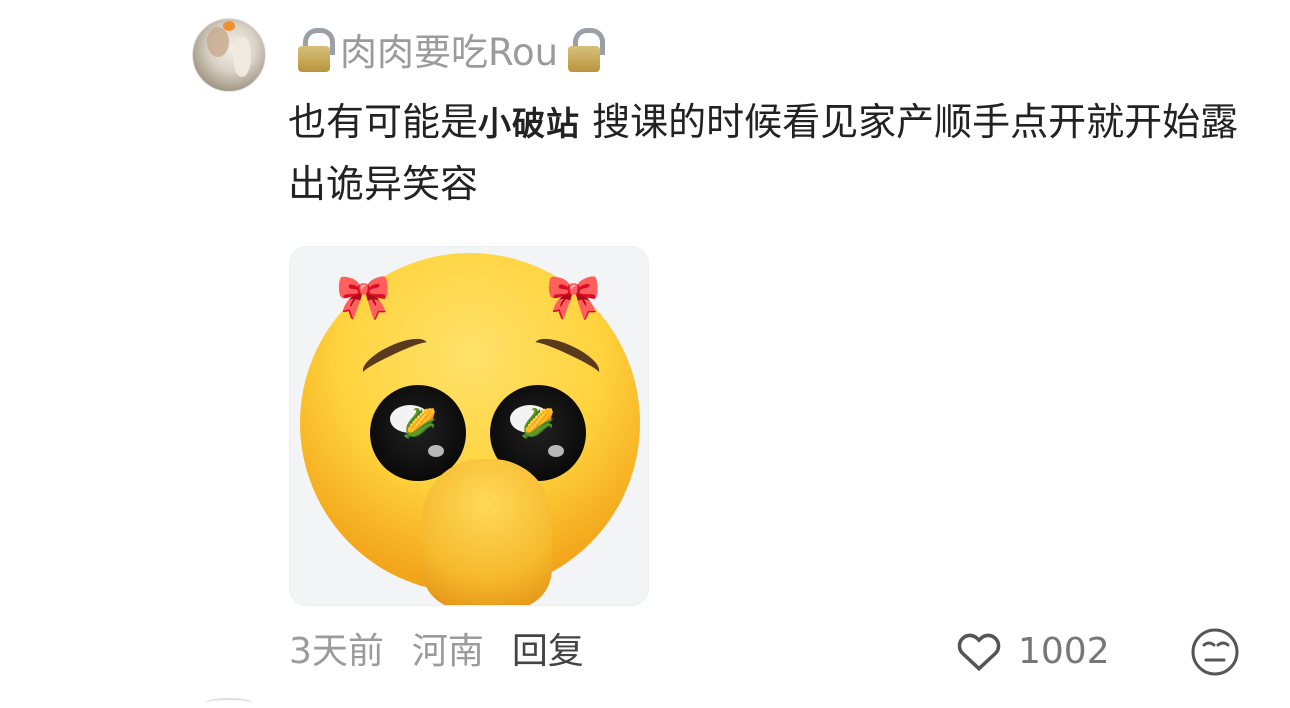 Image resolution: width=1290 pixels, height=708 pixels. Describe the element at coordinates (487, 532) in the screenshot. I see `hand-icon` at that location.